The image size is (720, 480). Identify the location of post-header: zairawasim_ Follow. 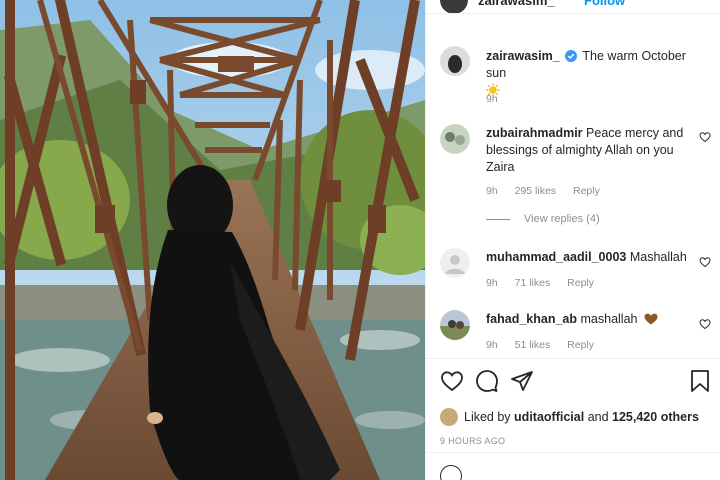
(573, 7).